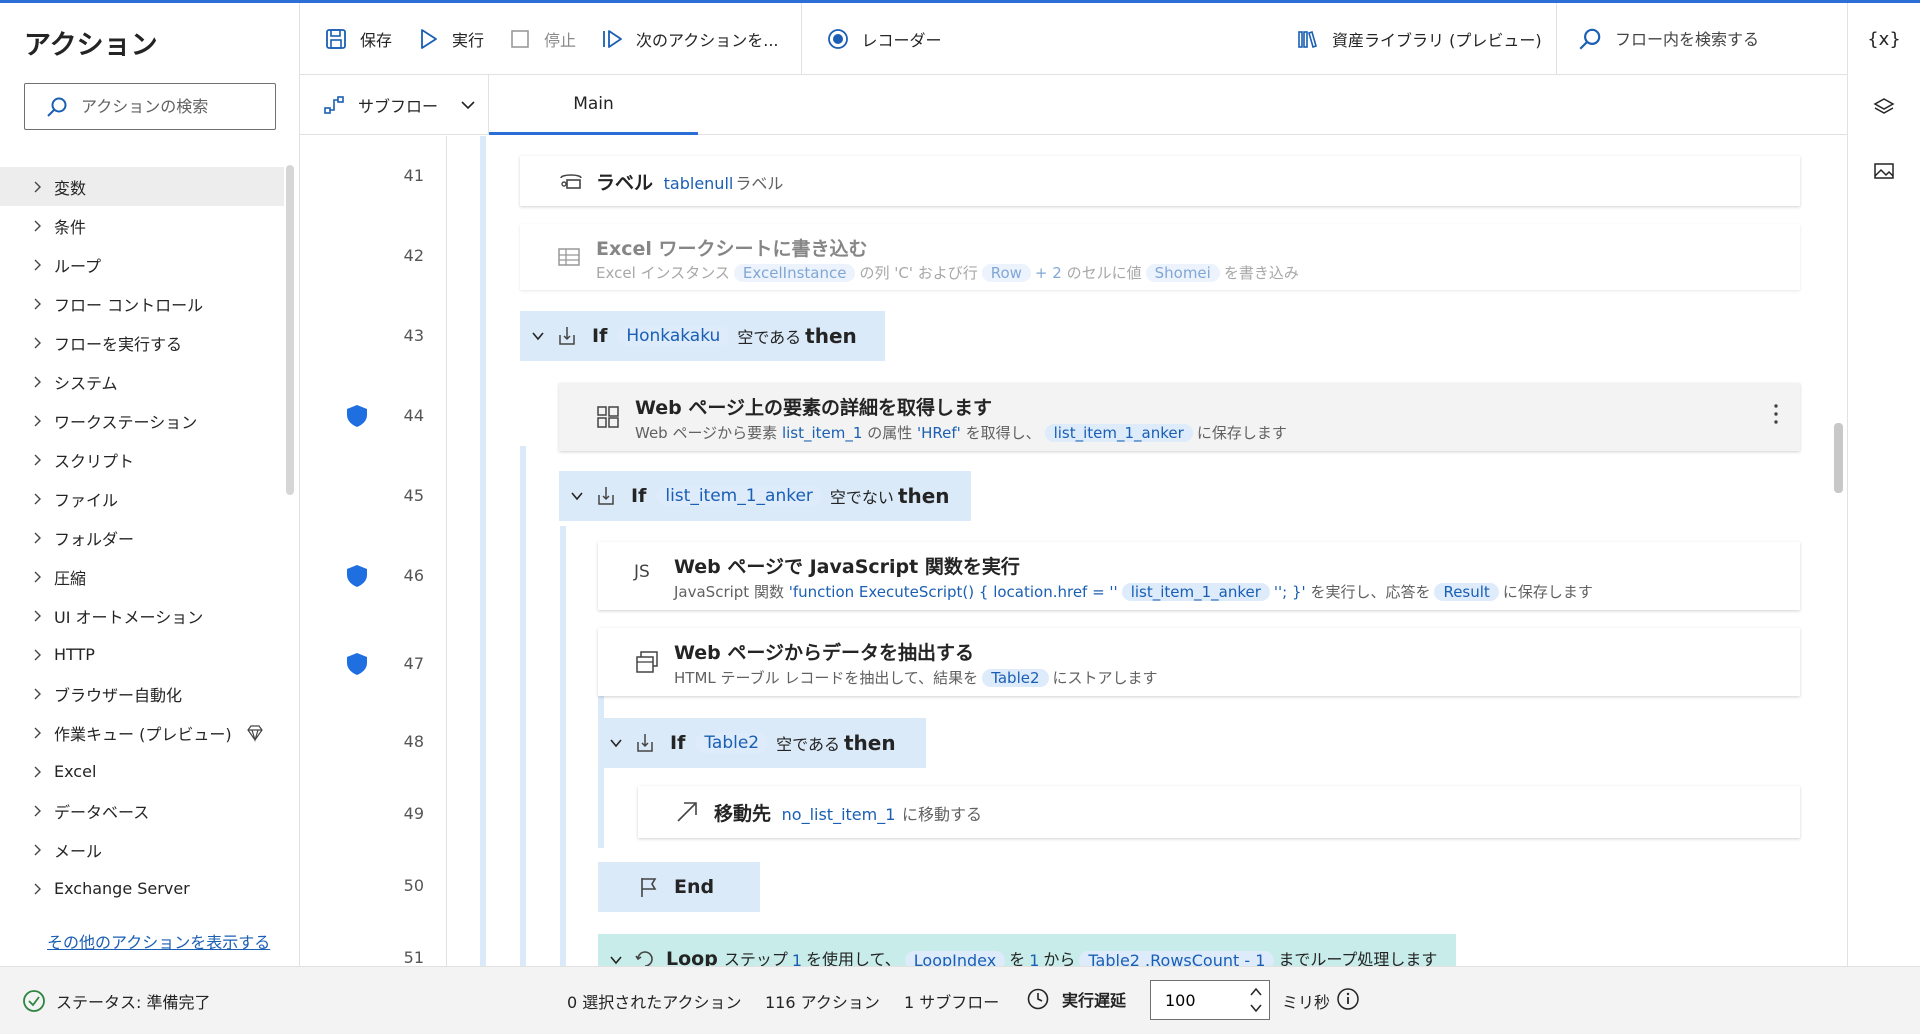 The image size is (1920, 1034). What do you see at coordinates (142, 693) in the screenshot?
I see `action-category-item: ブラウザー自動化` at bounding box center [142, 693].